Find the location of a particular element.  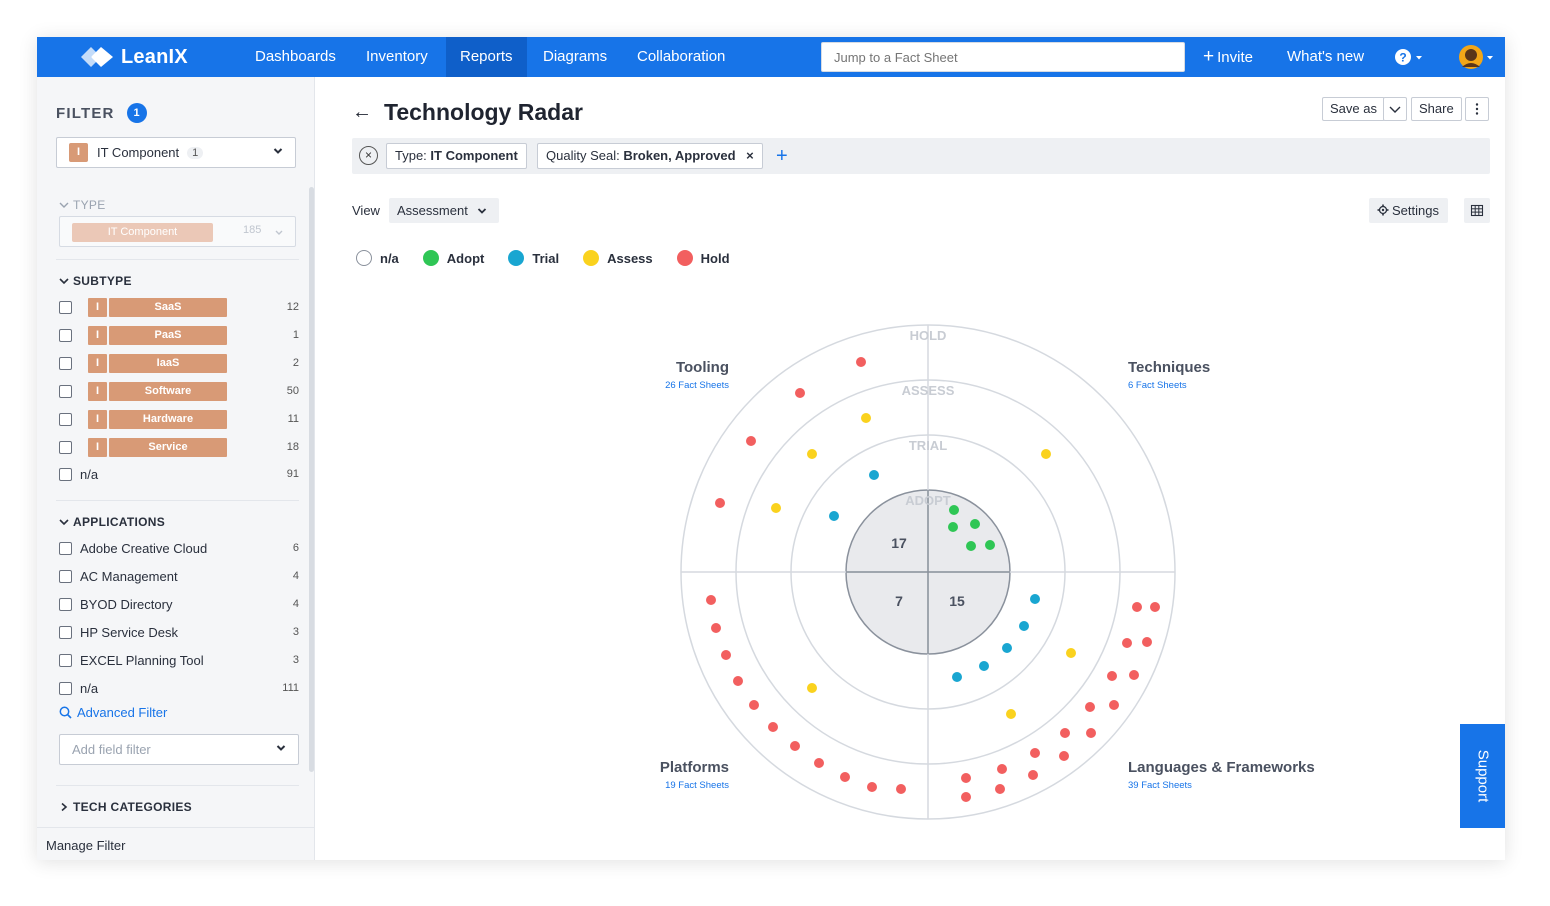

quadrant-count-techniques: 6 Fact Sheets is located at coordinates (1157, 385).